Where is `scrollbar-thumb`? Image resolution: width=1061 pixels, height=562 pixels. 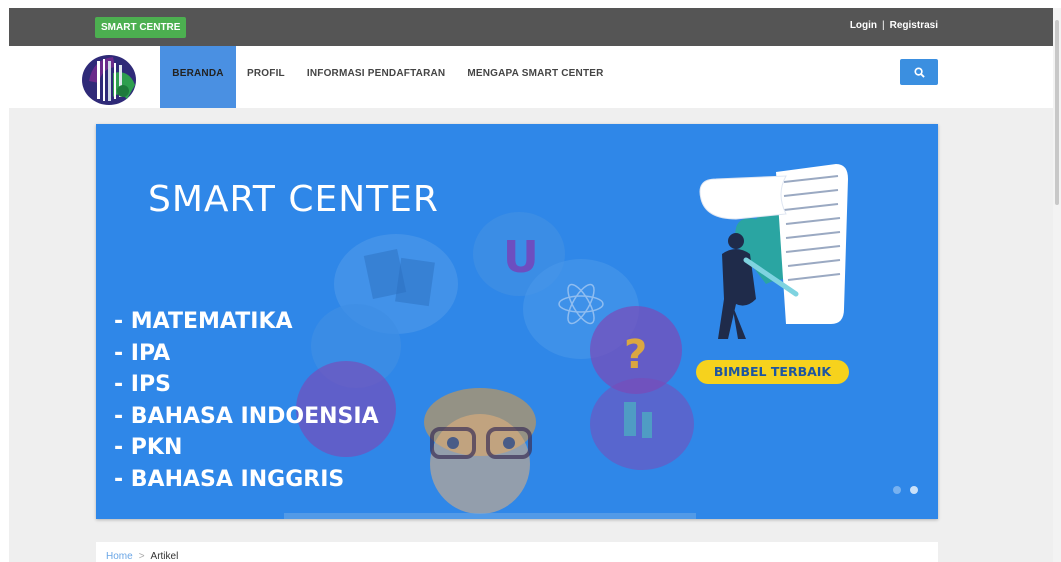 scrollbar-thumb is located at coordinates (1057, 112).